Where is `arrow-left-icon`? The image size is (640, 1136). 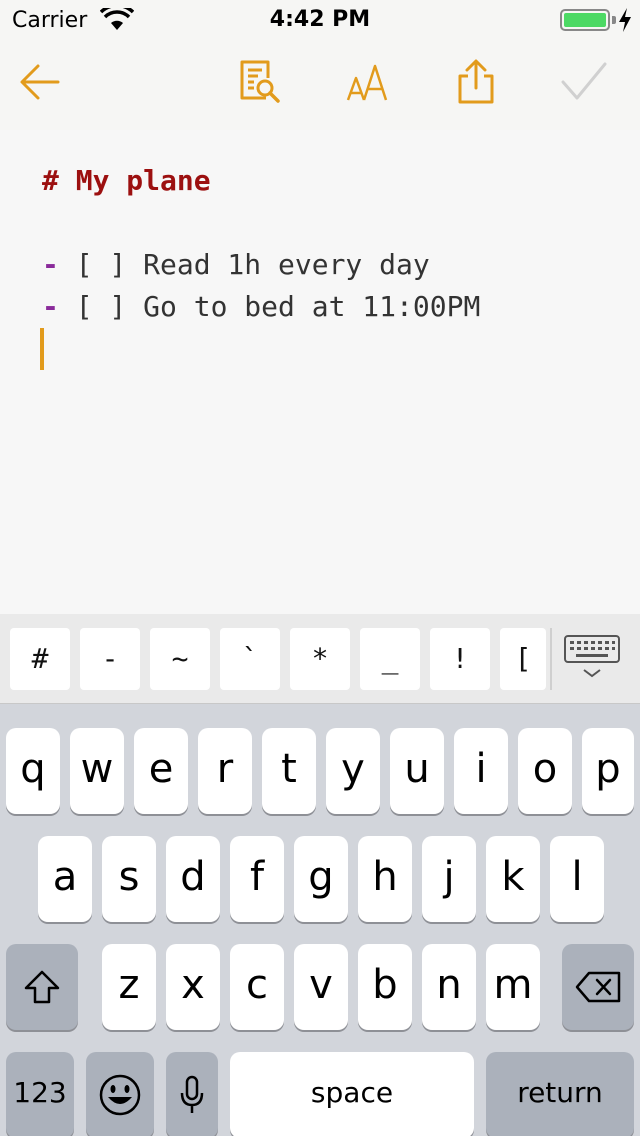
arrow-left-icon is located at coordinates (40, 82).